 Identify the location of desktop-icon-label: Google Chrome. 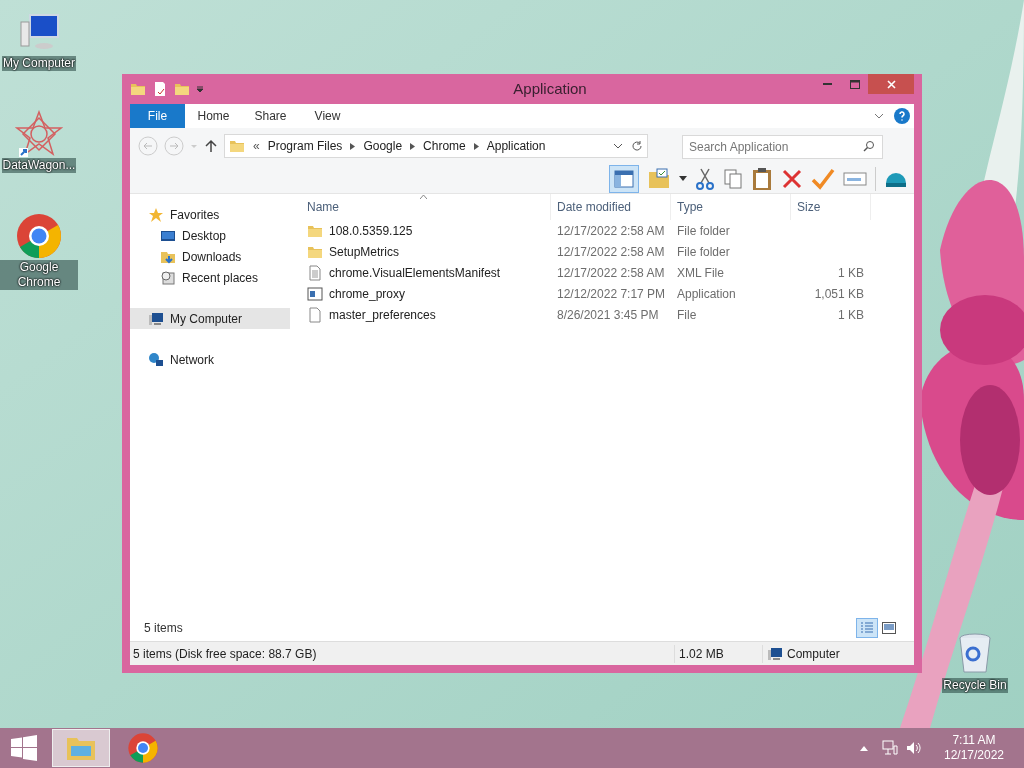
(39, 275).